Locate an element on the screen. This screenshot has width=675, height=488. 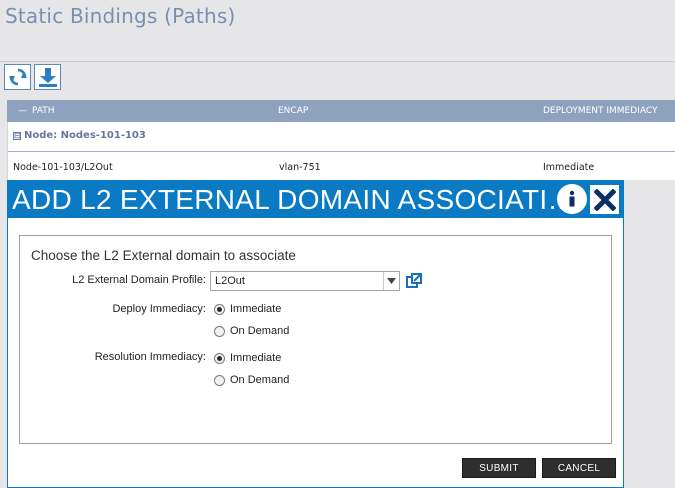
column-header-path: PATH is located at coordinates (43, 111).